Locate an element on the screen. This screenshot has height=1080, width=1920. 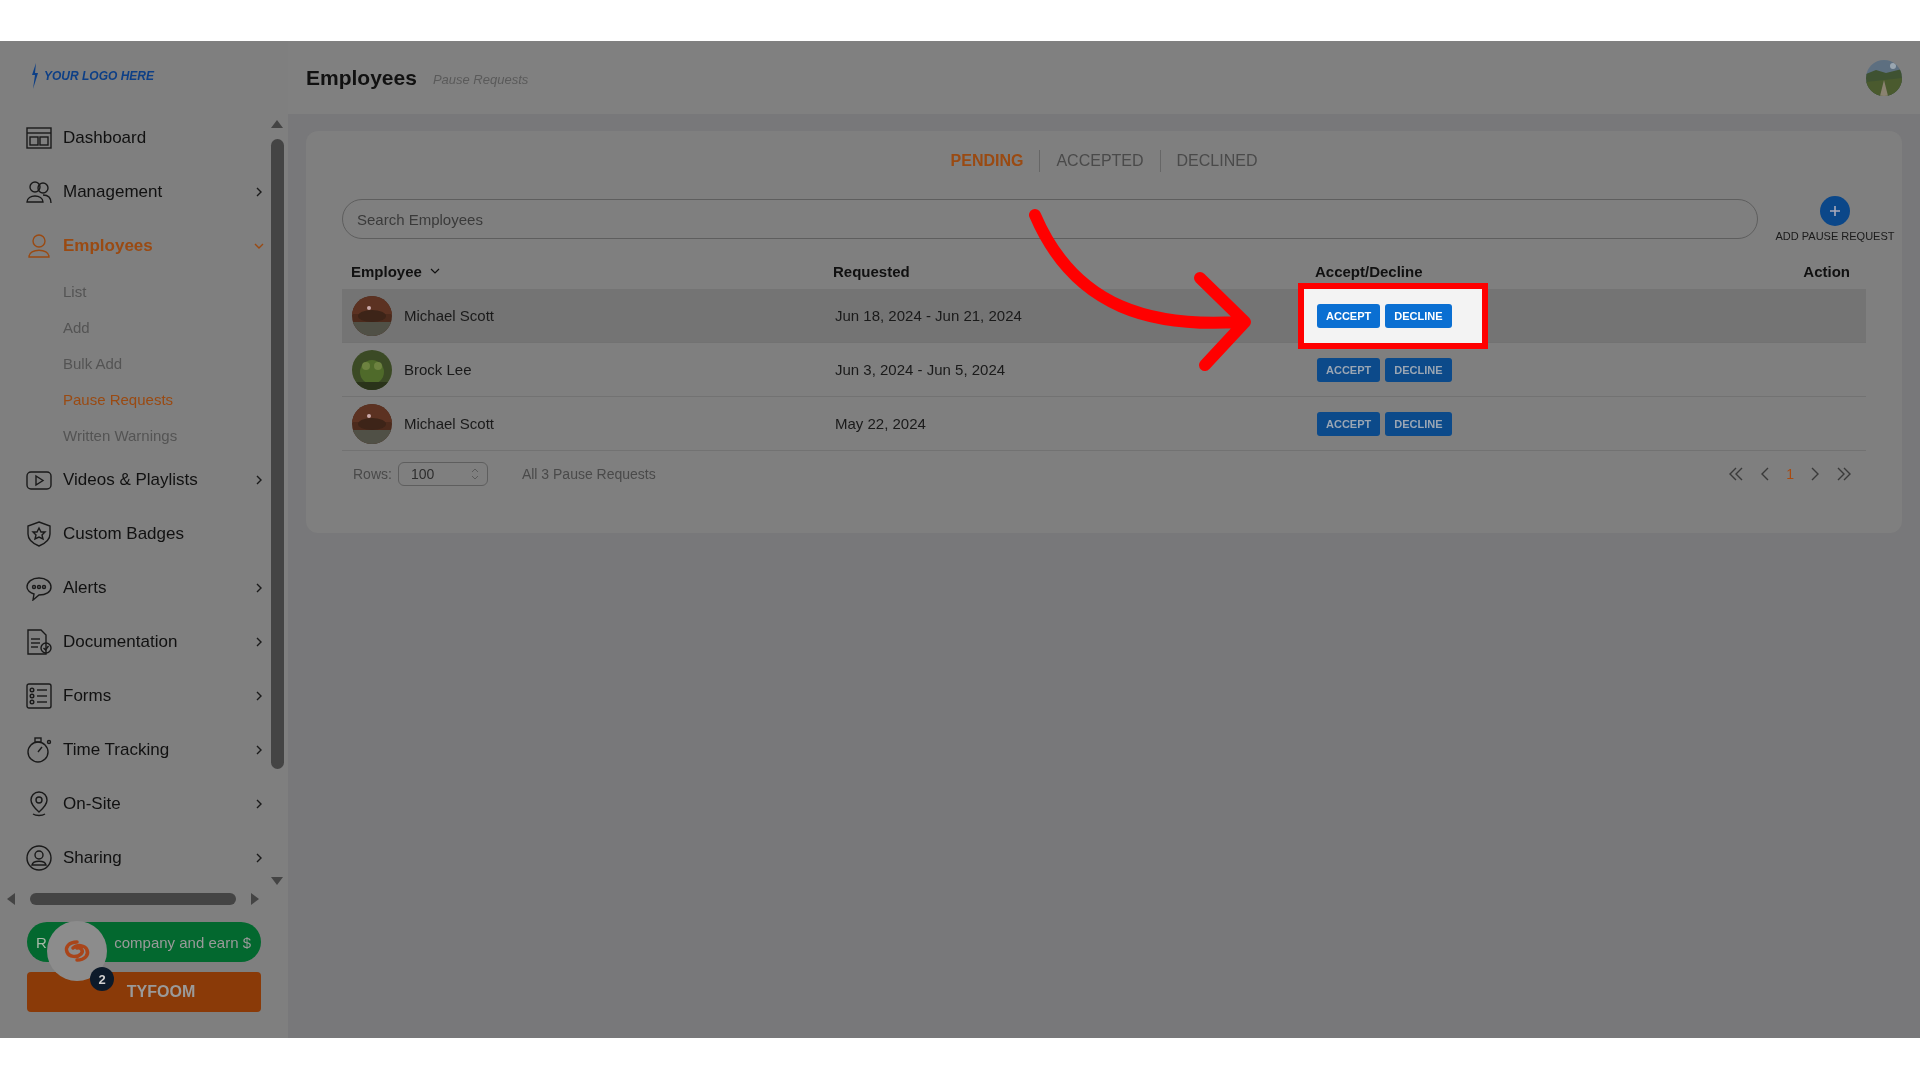
add-button is located at coordinates (1835, 211).